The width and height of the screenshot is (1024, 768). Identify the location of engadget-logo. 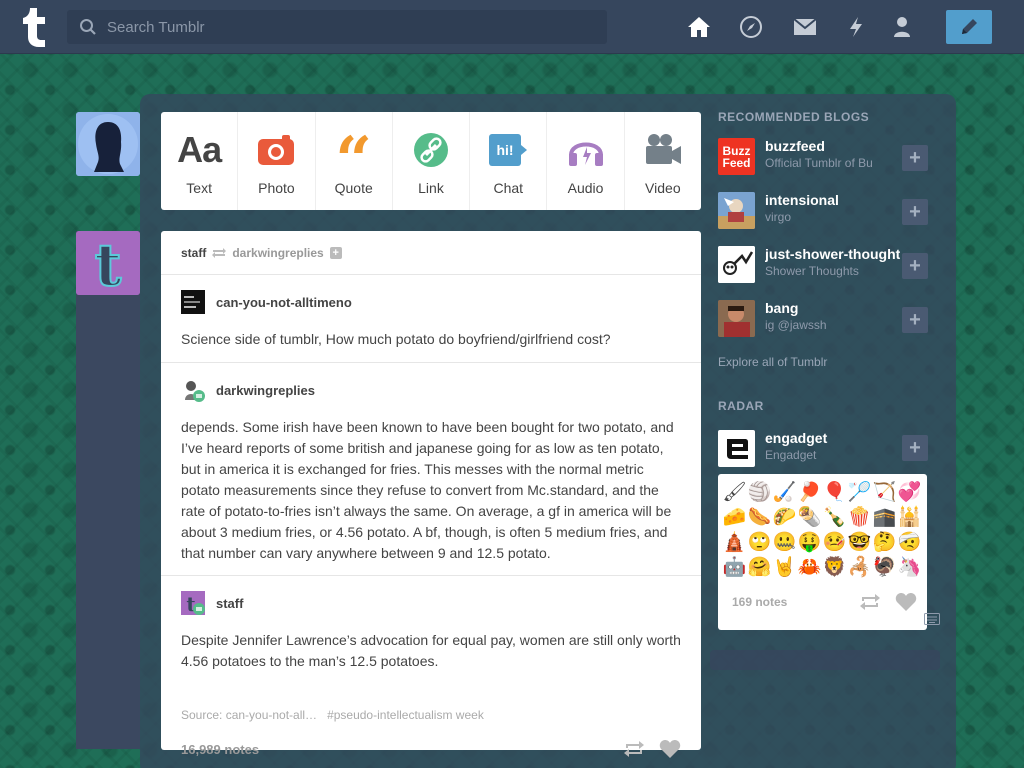
(736, 448).